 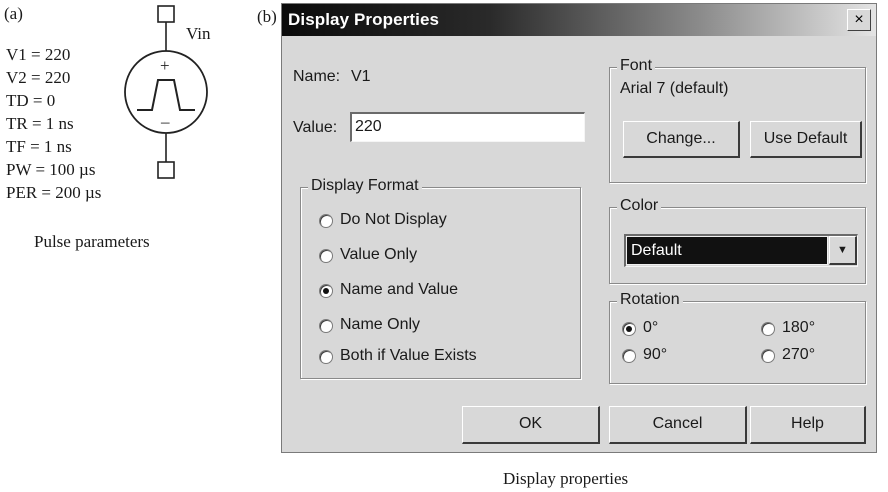 What do you see at coordinates (165, 121) in the screenshot?
I see `minus-sign: –` at bounding box center [165, 121].